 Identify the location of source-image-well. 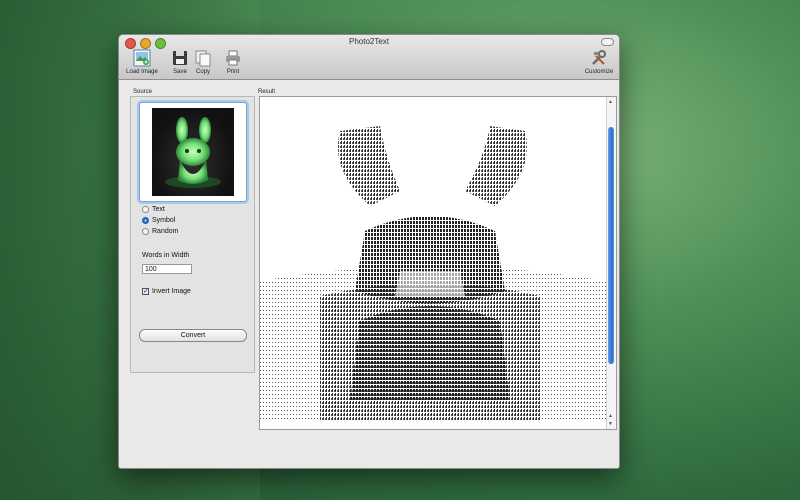
(193, 152).